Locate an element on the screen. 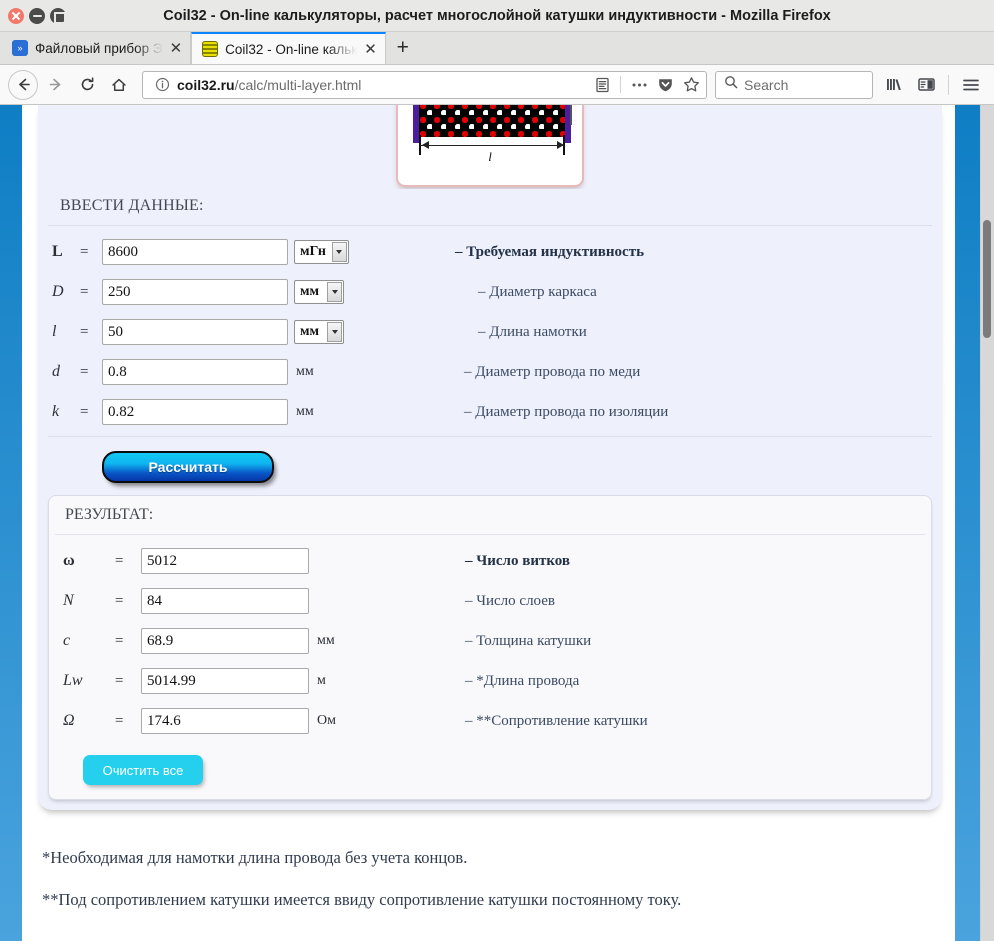 This screenshot has height=941, width=994. input-row-former-diameter: D = 250 мм – Диаметр каркаса is located at coordinates (490, 292).